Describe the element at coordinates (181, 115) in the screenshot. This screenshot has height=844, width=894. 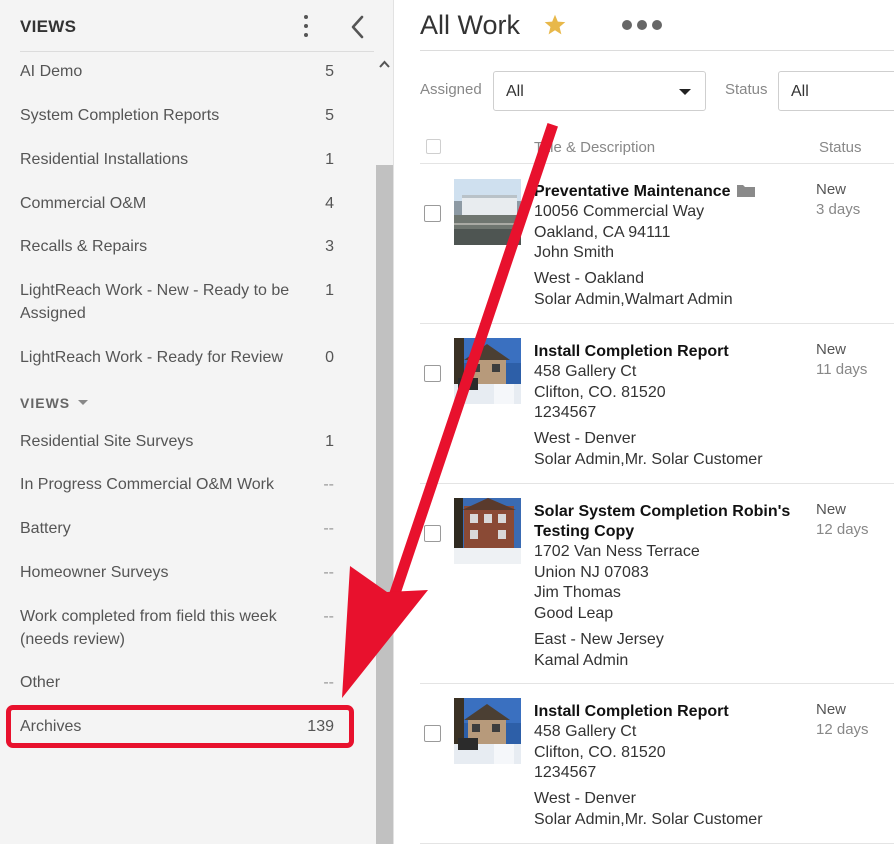
I see `sidebar-item-system-completion-reports: System Completion Reports 5` at that location.